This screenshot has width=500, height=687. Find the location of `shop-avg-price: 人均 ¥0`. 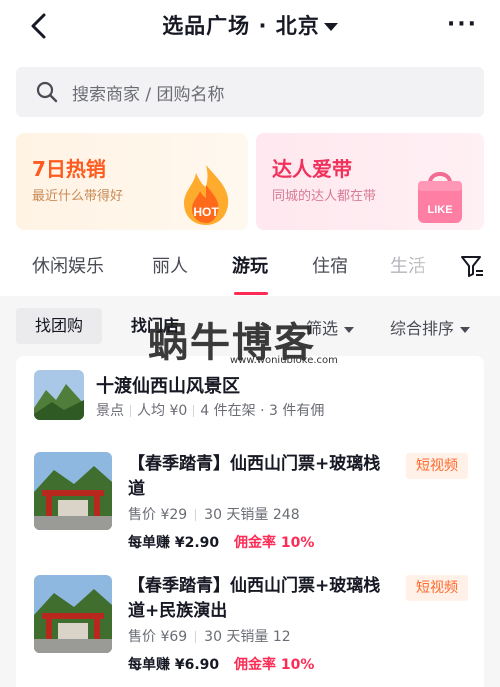

shop-avg-price: 人均 ¥0 is located at coordinates (162, 411).